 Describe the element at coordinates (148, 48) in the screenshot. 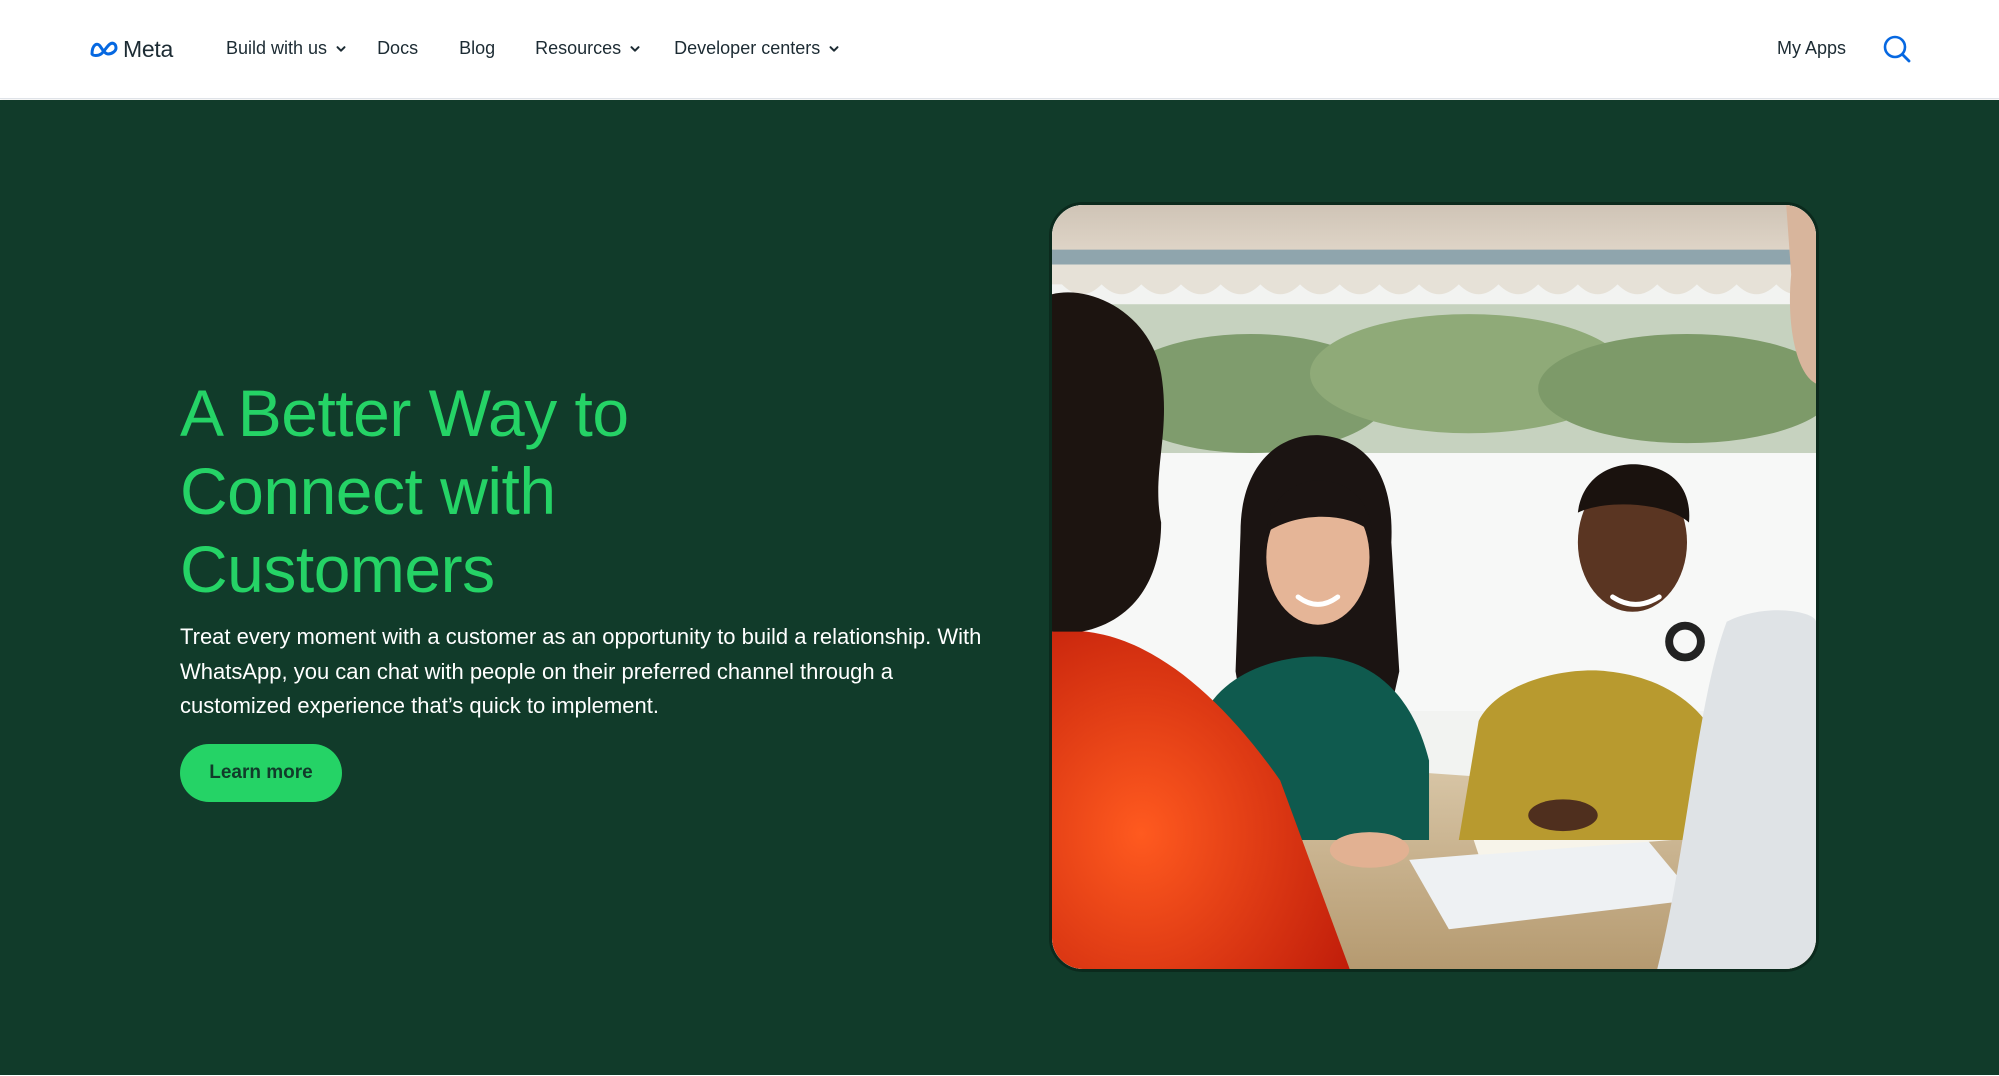

I see `meta-logo-text: Meta` at that location.